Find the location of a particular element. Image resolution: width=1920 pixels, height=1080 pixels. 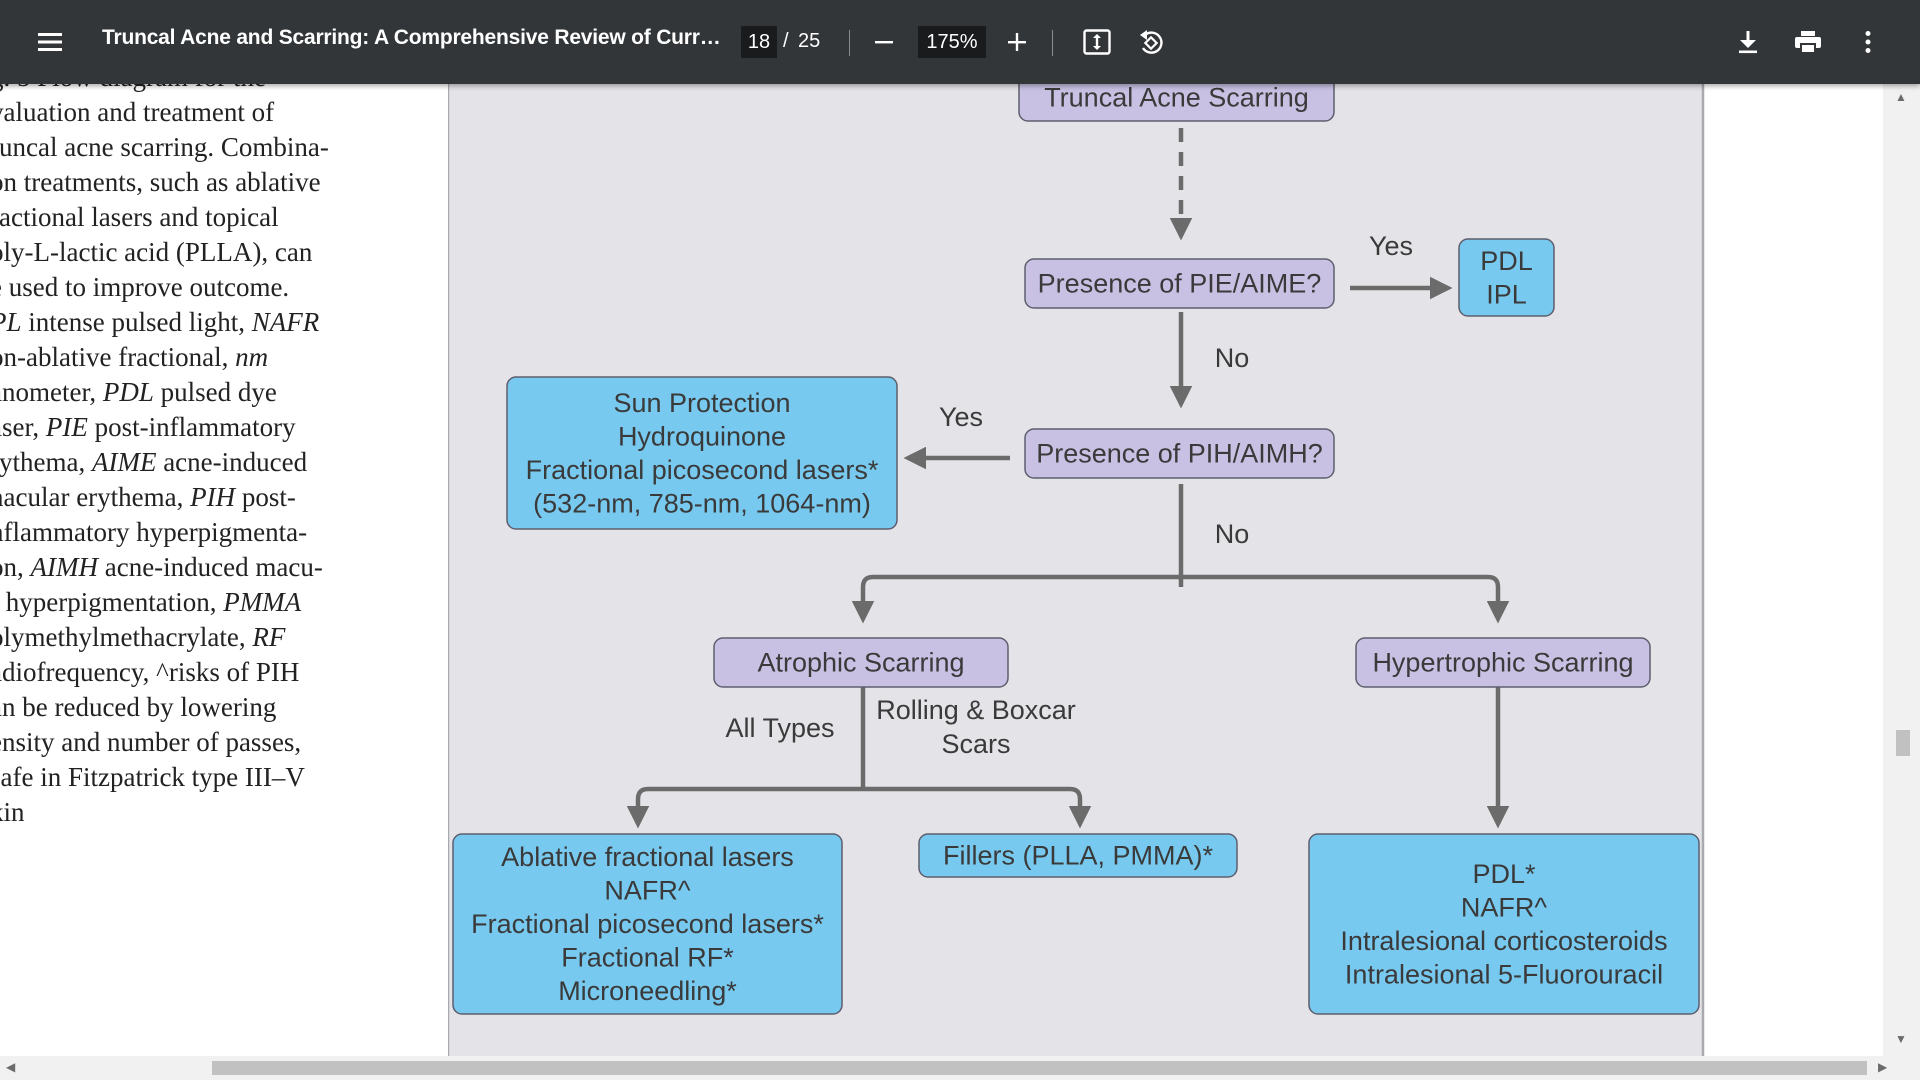

node-truncal-acne-scarring-text: Truncal Acne Scarring is located at coordinates (1176, 98).